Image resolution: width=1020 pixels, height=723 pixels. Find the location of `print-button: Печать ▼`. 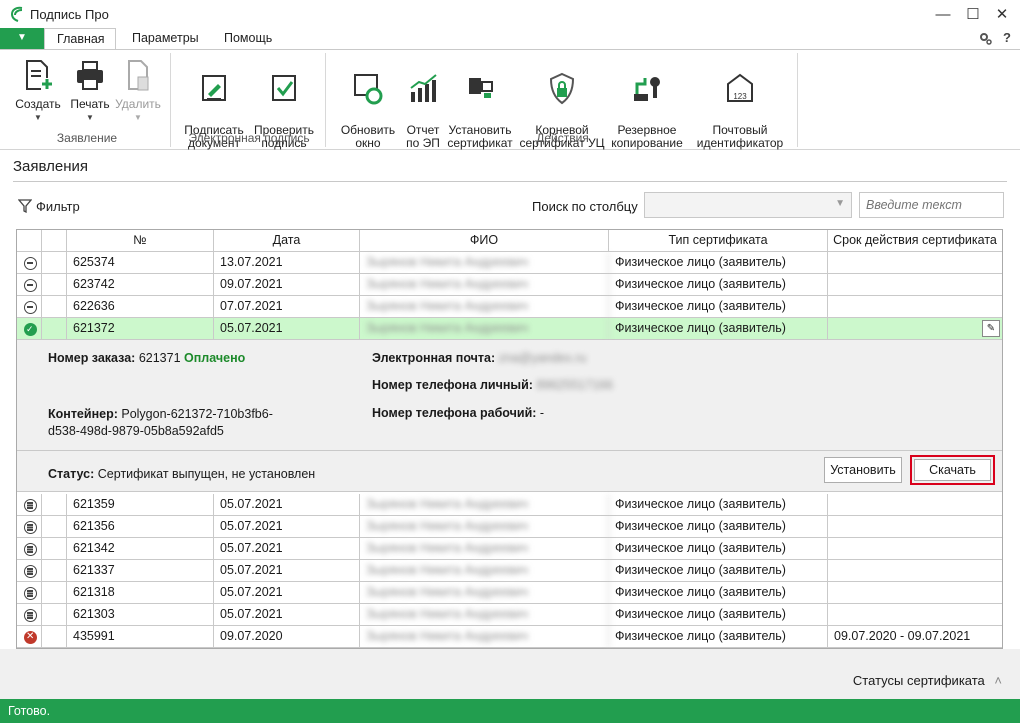

print-button: Печать ▼ is located at coordinates (90, 91).